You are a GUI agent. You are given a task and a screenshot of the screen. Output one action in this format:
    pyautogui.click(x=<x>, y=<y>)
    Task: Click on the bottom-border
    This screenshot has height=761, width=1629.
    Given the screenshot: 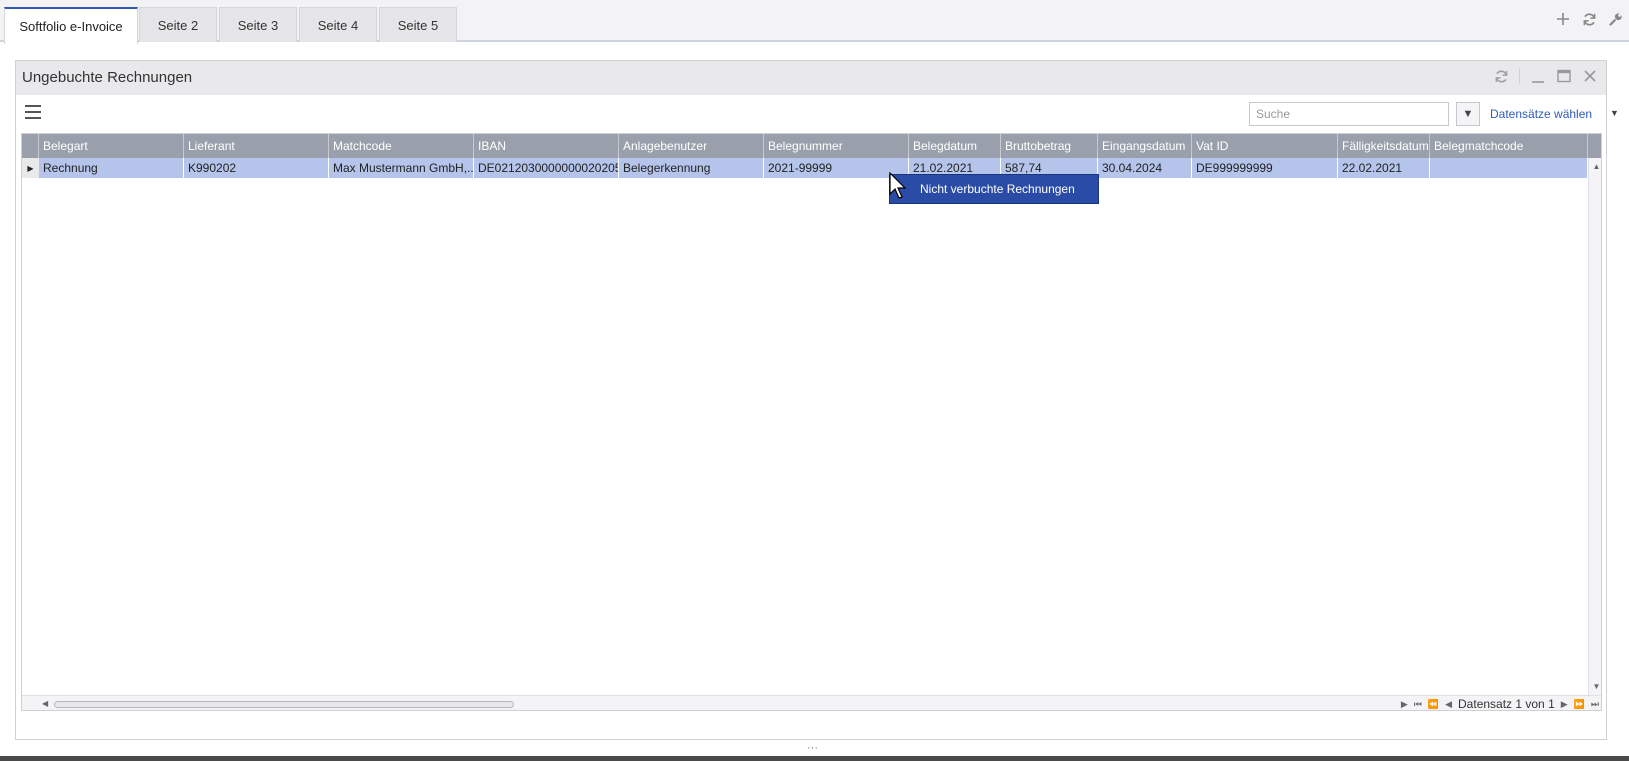 What is the action you would take?
    pyautogui.click(x=814, y=758)
    